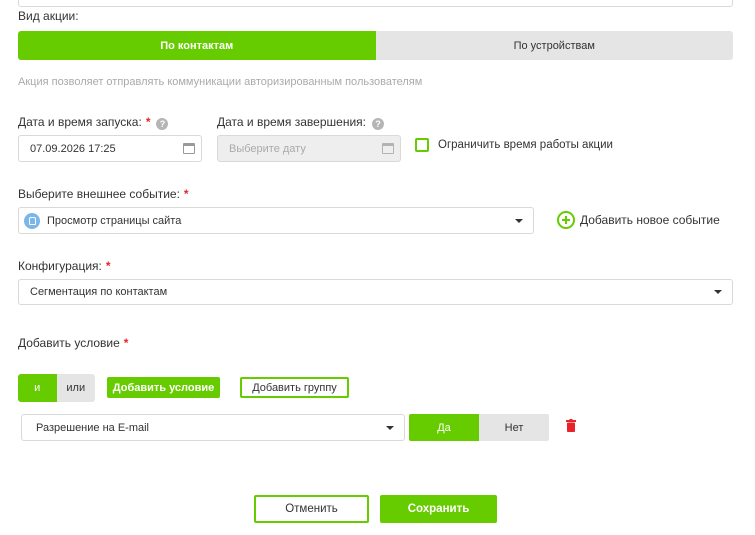  I want to click on logic-switch: и или, so click(56, 388).